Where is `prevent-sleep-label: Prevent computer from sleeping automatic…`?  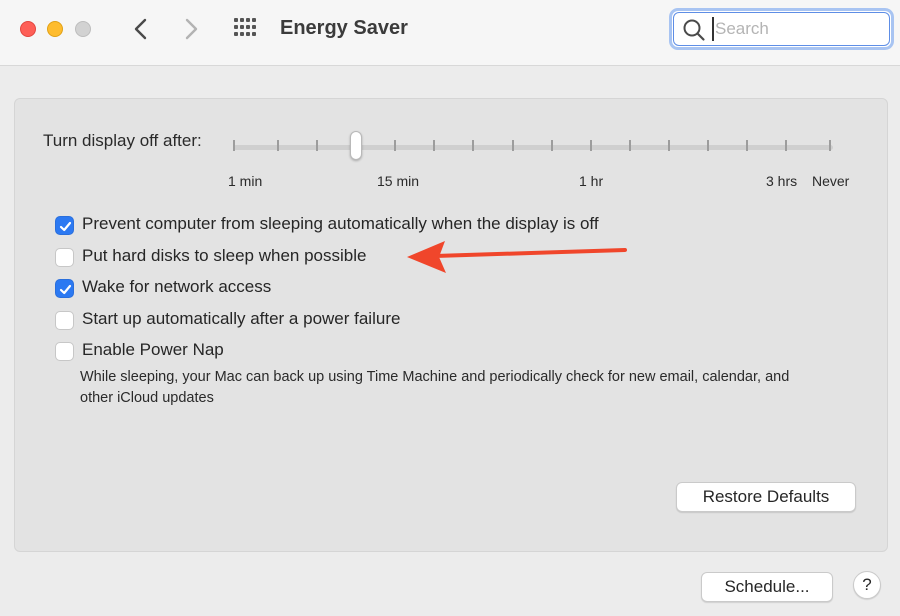
prevent-sleep-label: Prevent computer from sleeping automatic… is located at coordinates (340, 224).